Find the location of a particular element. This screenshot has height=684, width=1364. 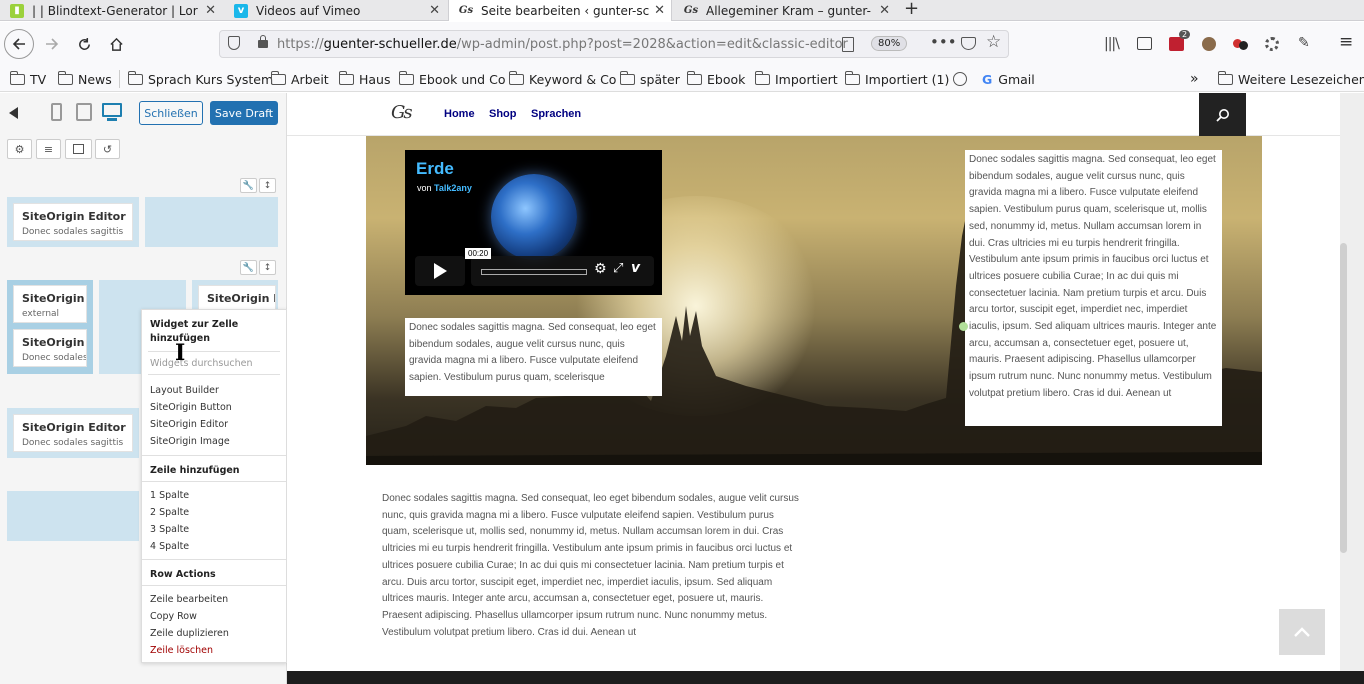

vimeo-logo-icon: v is located at coordinates (635, 268).